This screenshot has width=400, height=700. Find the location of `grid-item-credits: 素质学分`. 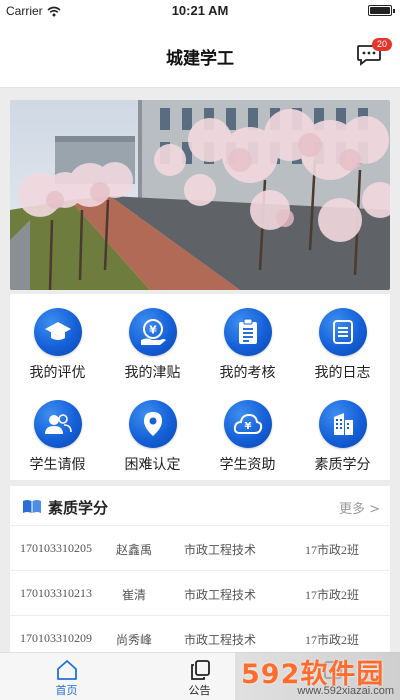

grid-item-credits: 素质学分 is located at coordinates (342, 431).